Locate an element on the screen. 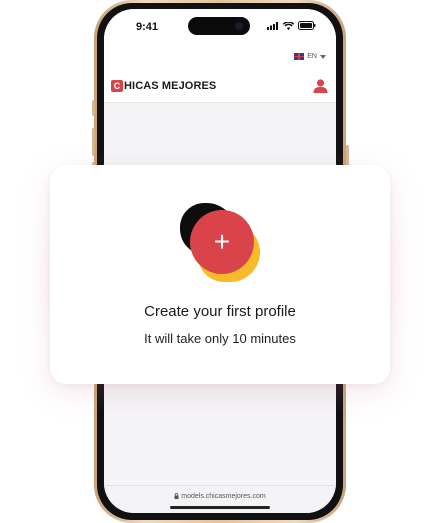 This screenshot has width=441, height=523. url-text: models.chicasmejores.com is located at coordinates (220, 496).